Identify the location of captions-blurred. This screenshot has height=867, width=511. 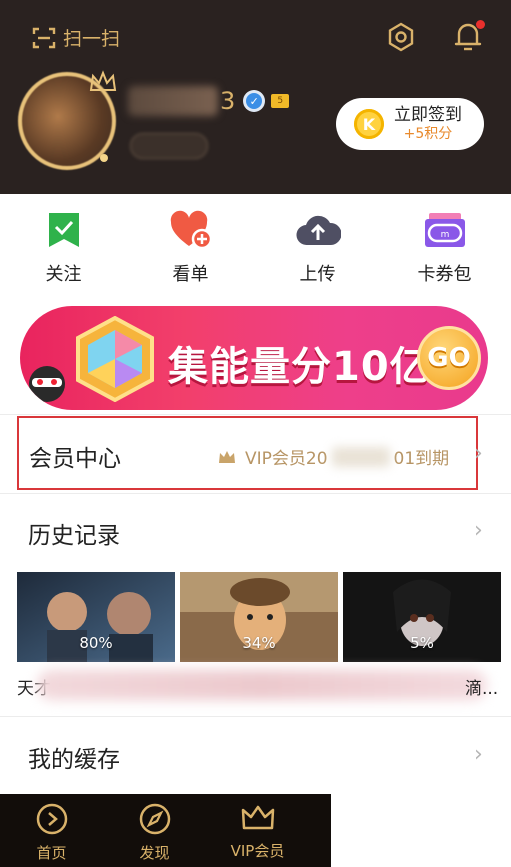
(262, 685).